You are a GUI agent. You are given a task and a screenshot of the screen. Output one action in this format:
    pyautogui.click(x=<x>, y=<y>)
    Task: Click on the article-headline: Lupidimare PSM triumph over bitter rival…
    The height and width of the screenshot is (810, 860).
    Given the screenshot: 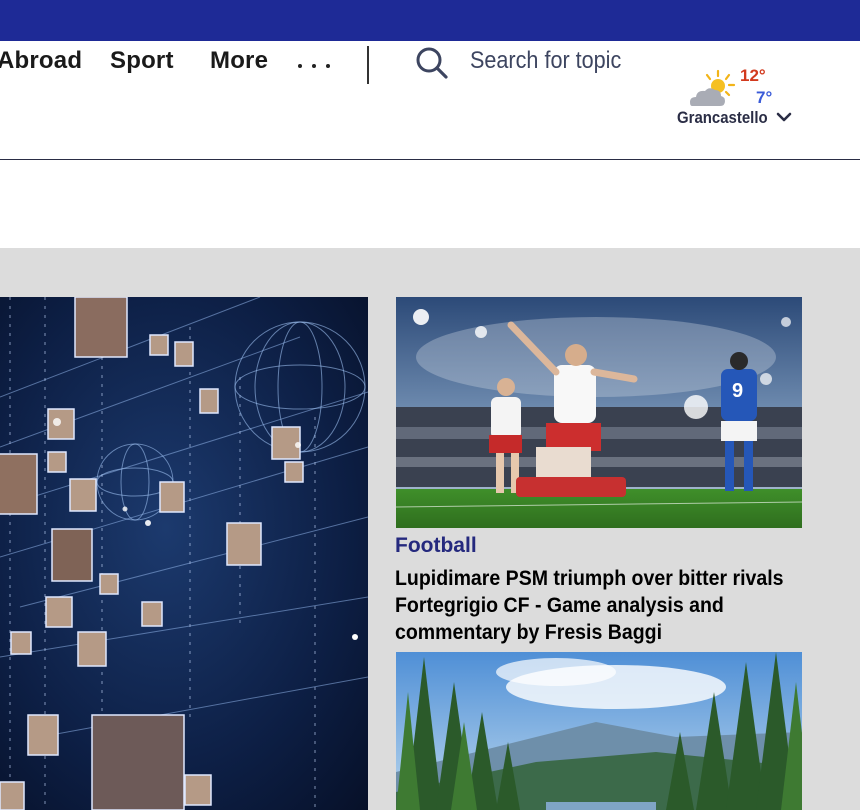 What is the action you would take?
    pyautogui.click(x=599, y=605)
    